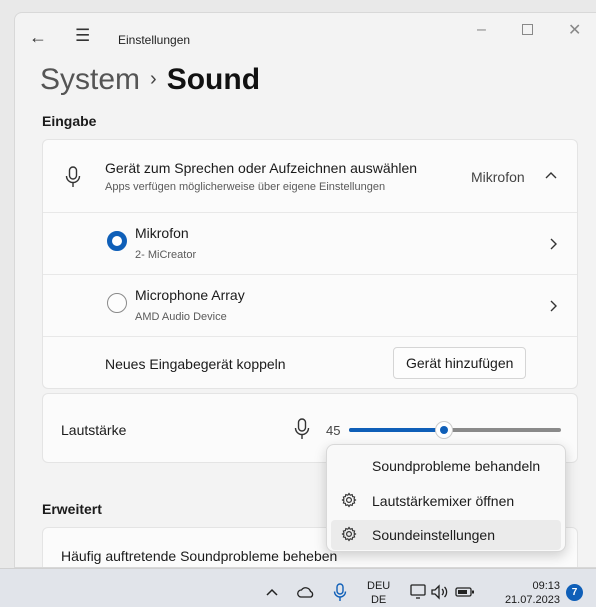 The height and width of the screenshot is (607, 596). What do you see at coordinates (481, 30) in the screenshot?
I see `minimize-button: –` at bounding box center [481, 30].